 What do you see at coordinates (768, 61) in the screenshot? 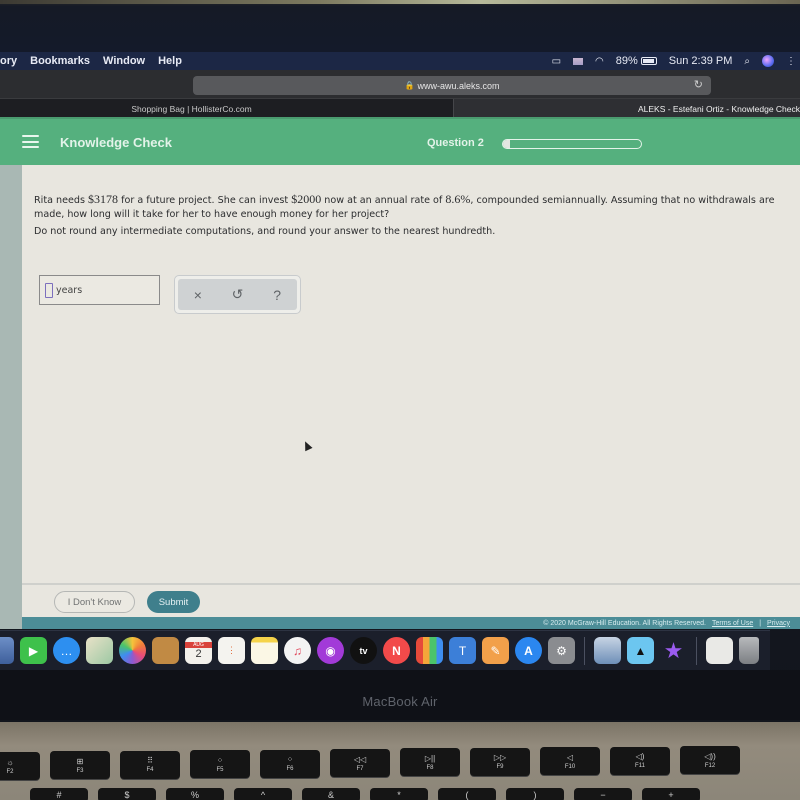
I see `siri-icon` at bounding box center [768, 61].